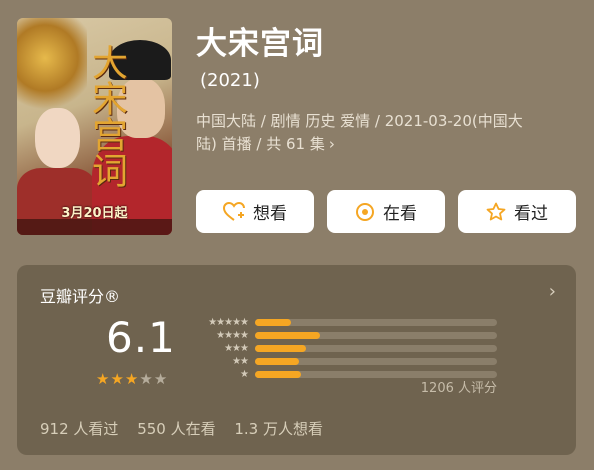  What do you see at coordinates (244, 374) in the screenshot?
I see `distribution-stars-icon: ★` at bounding box center [244, 374].